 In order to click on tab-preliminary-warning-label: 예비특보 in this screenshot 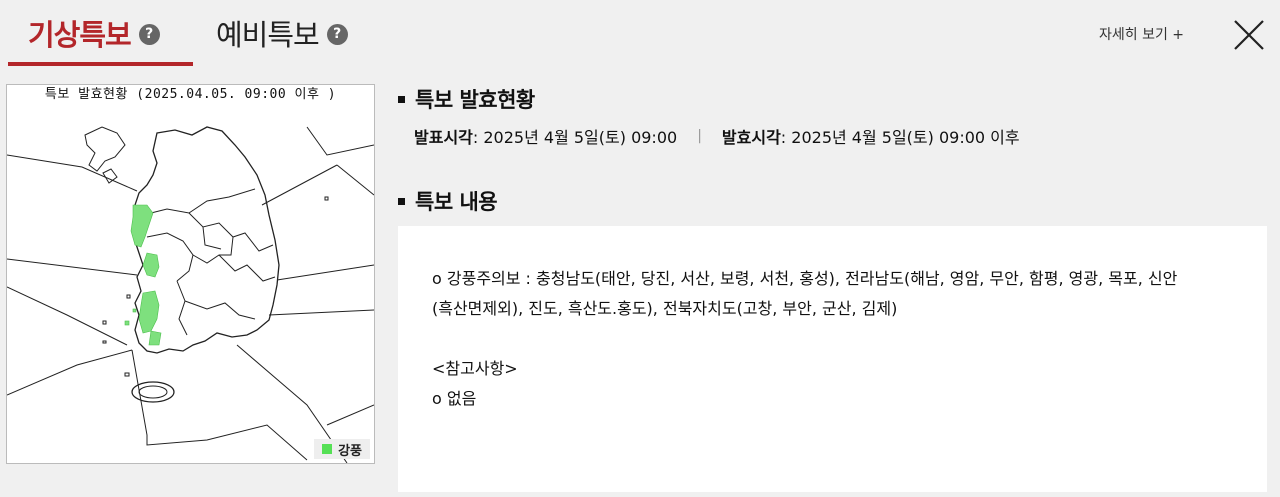, I will do `click(268, 35)`.